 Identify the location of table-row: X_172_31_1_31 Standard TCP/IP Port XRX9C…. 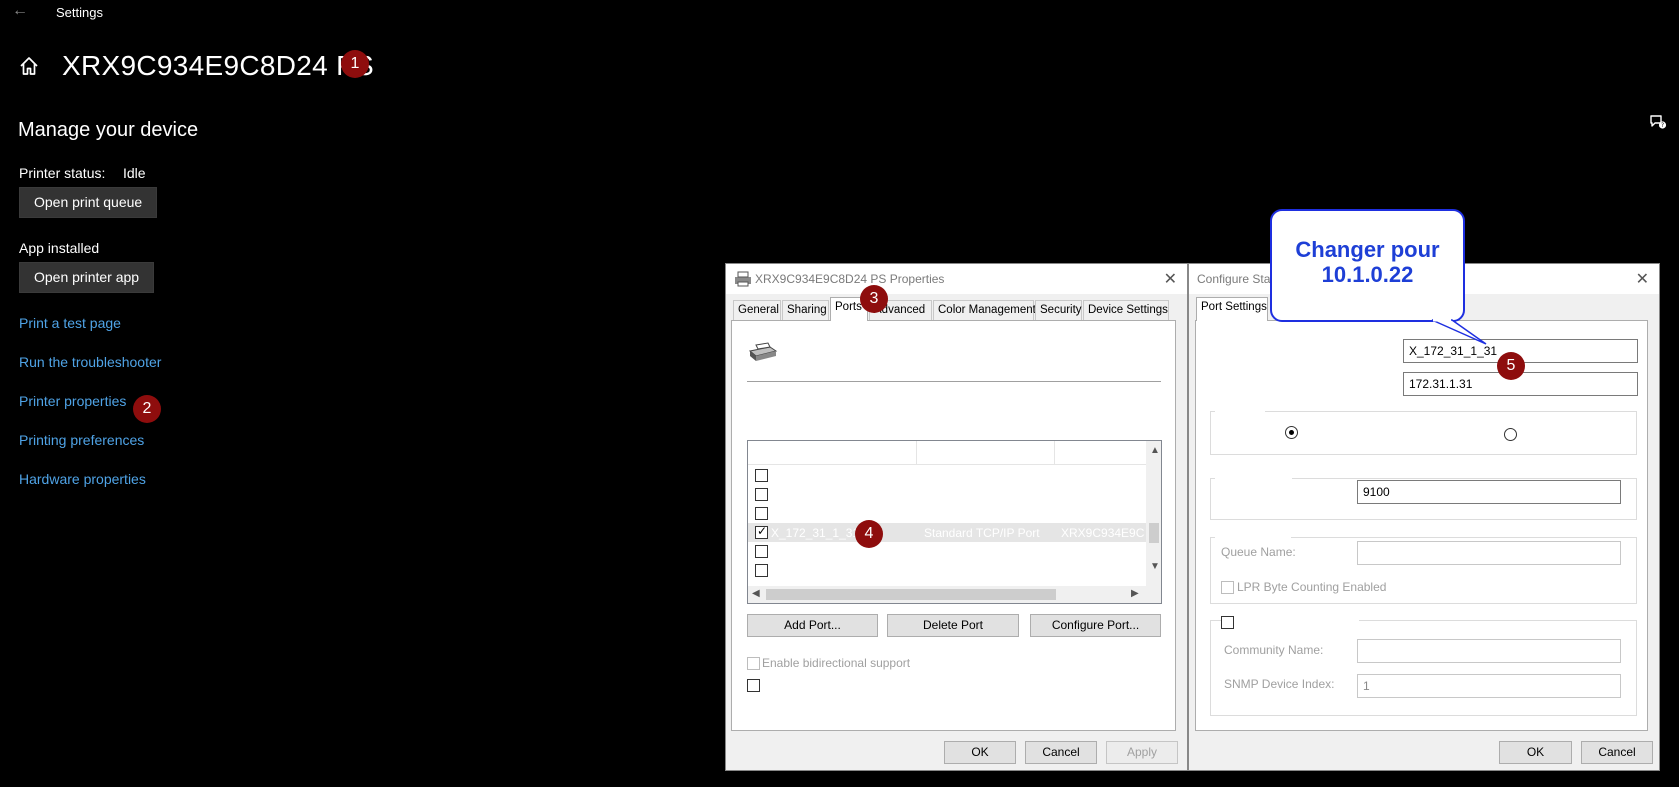
(947, 532).